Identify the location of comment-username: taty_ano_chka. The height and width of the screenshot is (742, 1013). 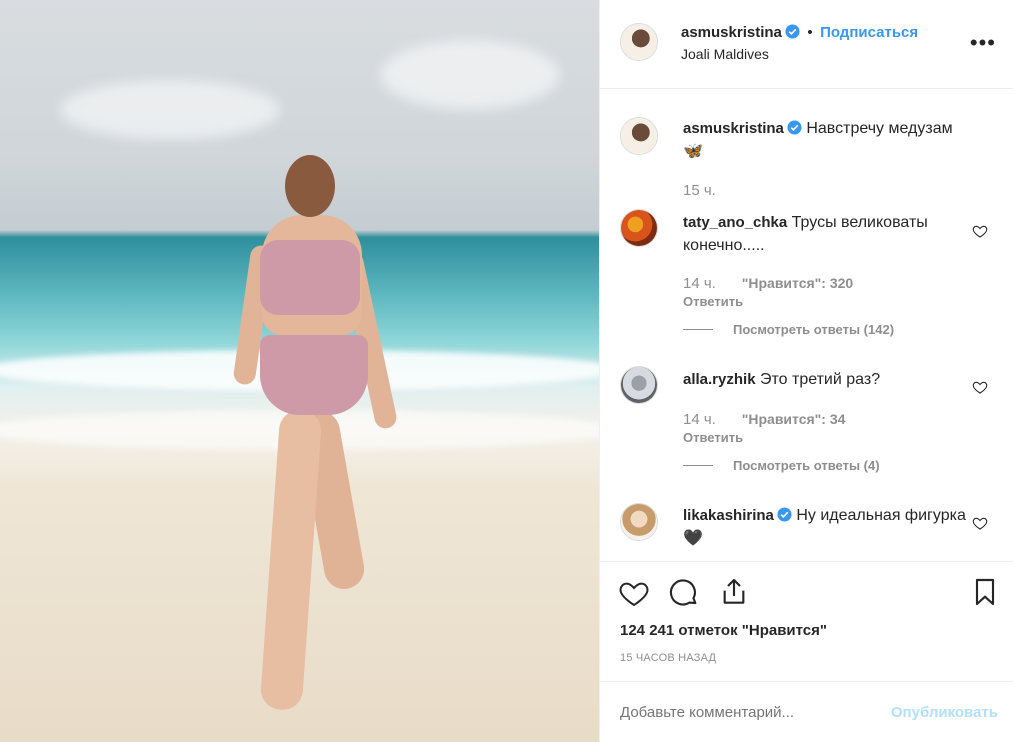
(735, 222).